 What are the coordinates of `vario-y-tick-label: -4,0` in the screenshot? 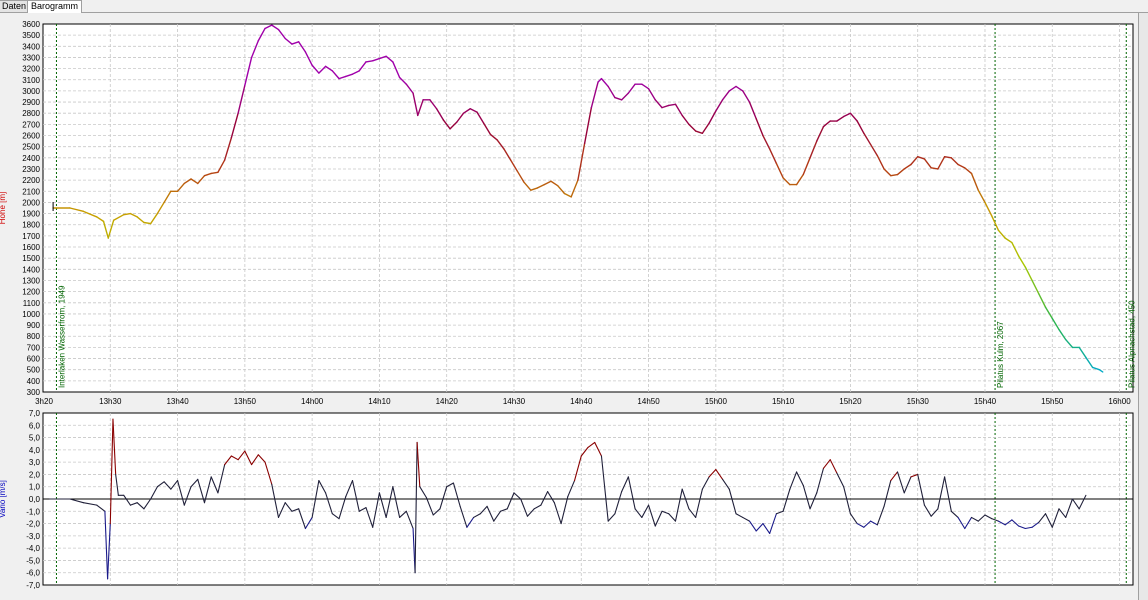 It's located at (33, 548).